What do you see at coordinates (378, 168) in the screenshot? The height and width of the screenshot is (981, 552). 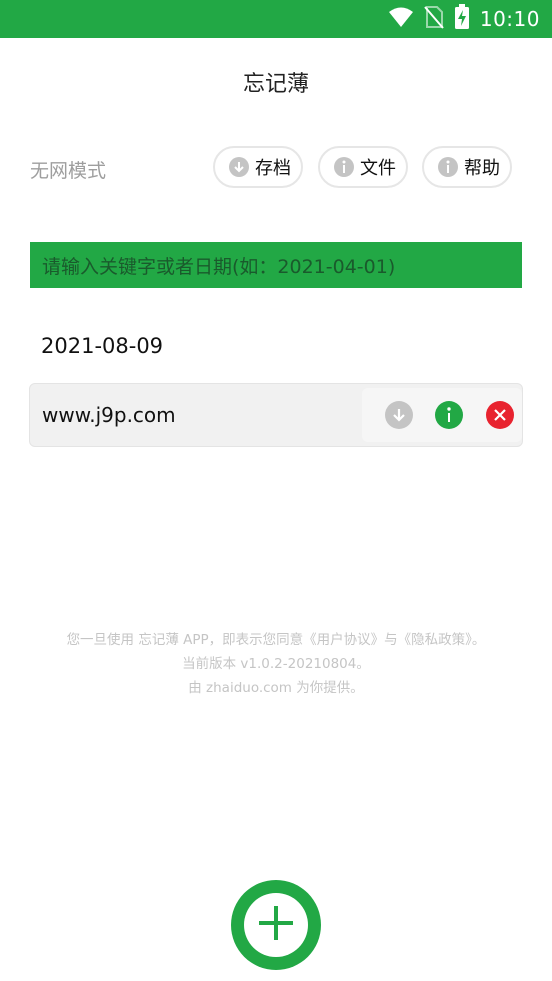 I see `file-button-label: 文件` at bounding box center [378, 168].